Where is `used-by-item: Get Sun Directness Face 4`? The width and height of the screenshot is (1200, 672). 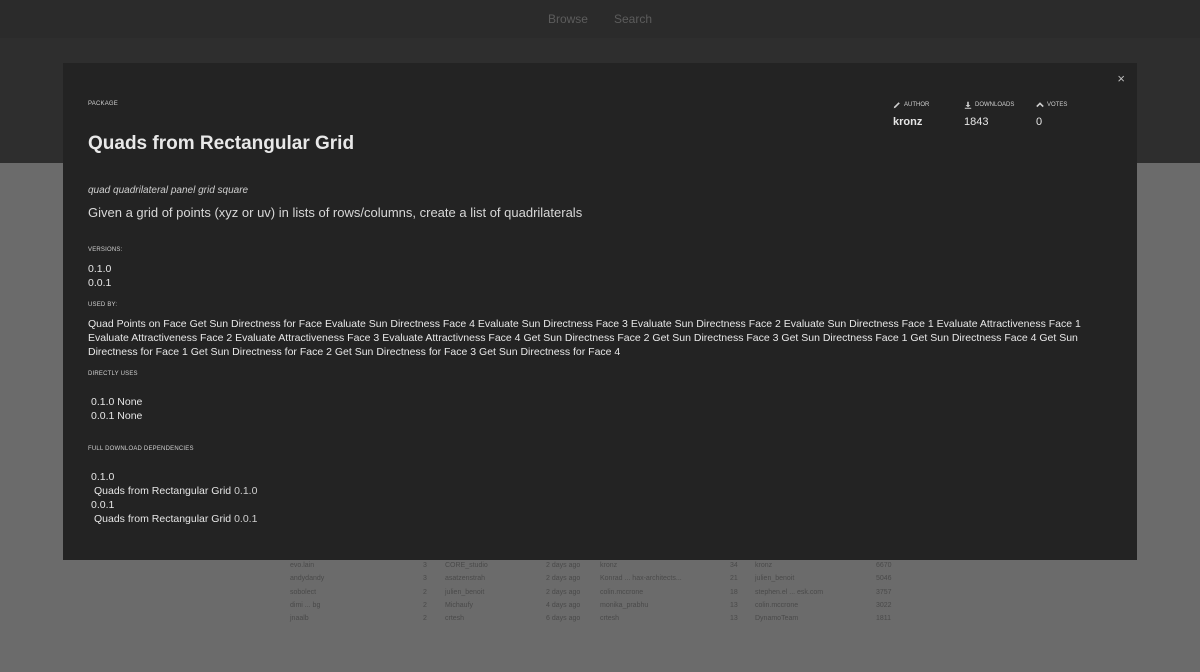
used-by-item: Get Sun Directness Face 4 is located at coordinates (973, 338).